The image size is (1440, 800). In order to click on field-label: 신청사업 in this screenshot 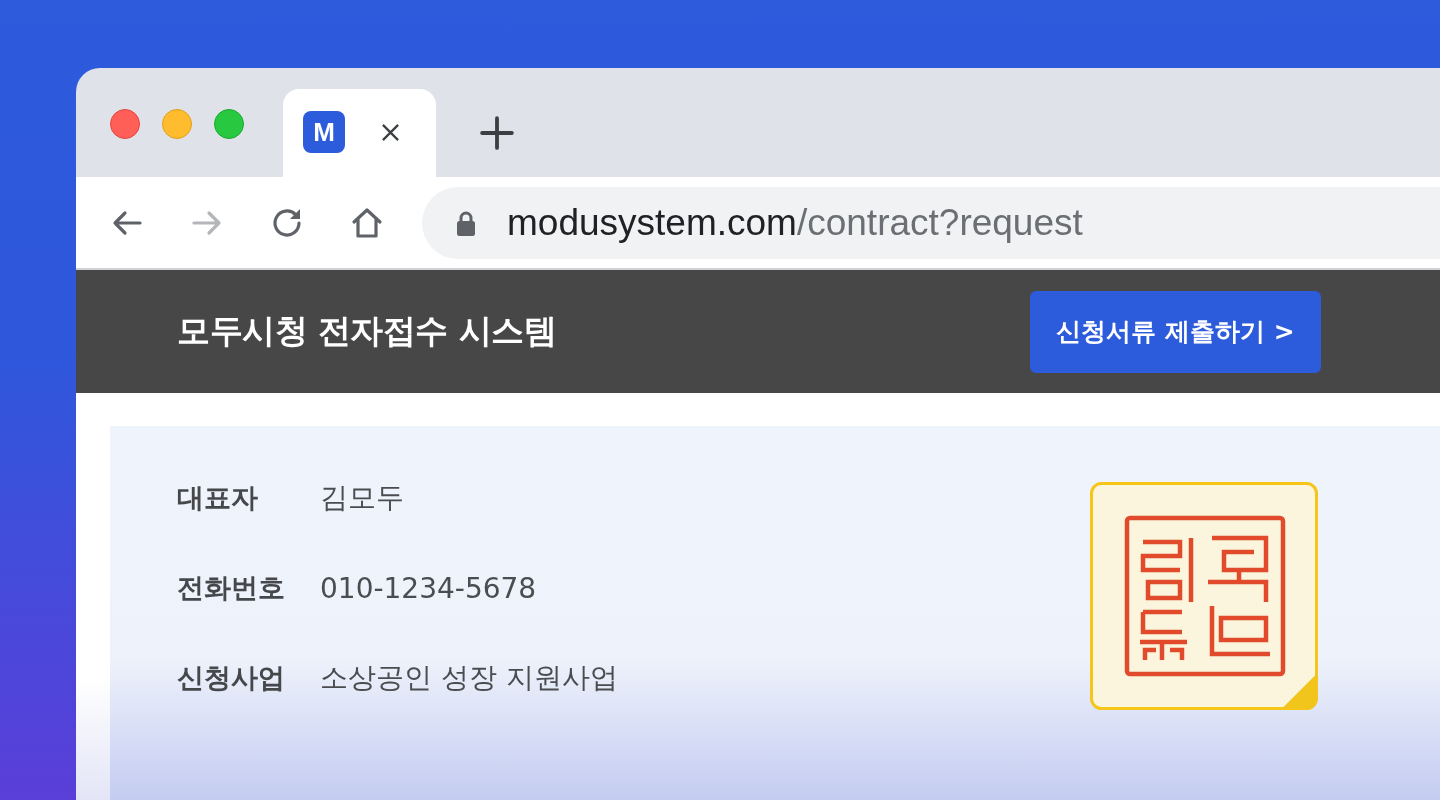, I will do `click(231, 678)`.